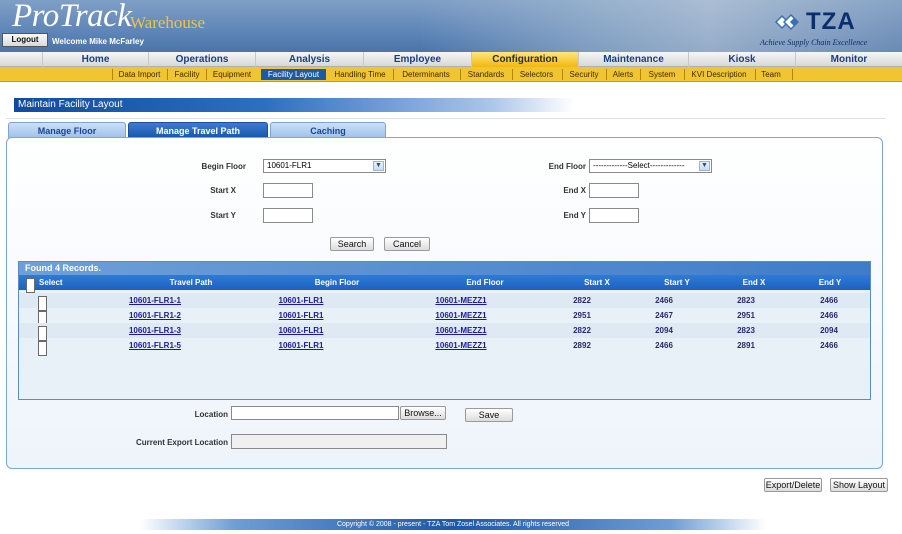 This screenshot has height=534, width=902. I want to click on tab-manage-floor: Manage Floor, so click(67, 130).